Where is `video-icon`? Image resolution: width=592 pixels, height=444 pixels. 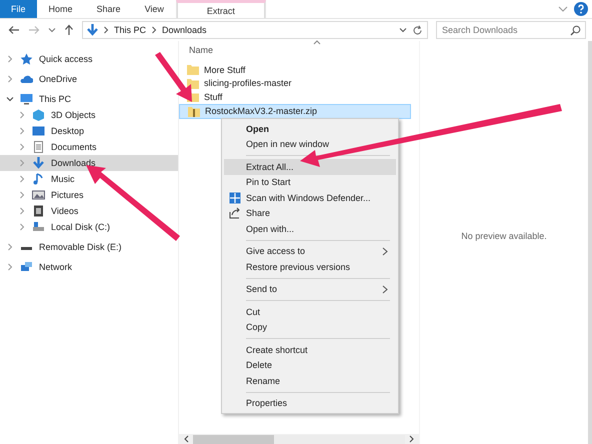 video-icon is located at coordinates (38, 211).